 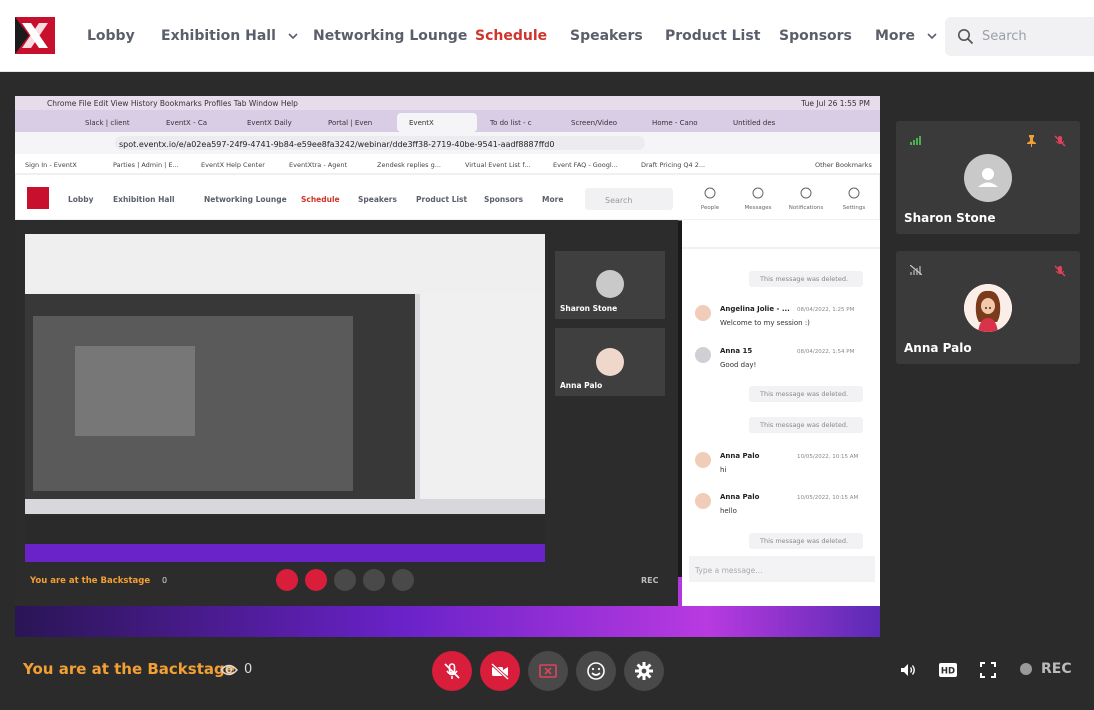 I want to click on inner-header-icon-label: Settings, so click(x=854, y=208).